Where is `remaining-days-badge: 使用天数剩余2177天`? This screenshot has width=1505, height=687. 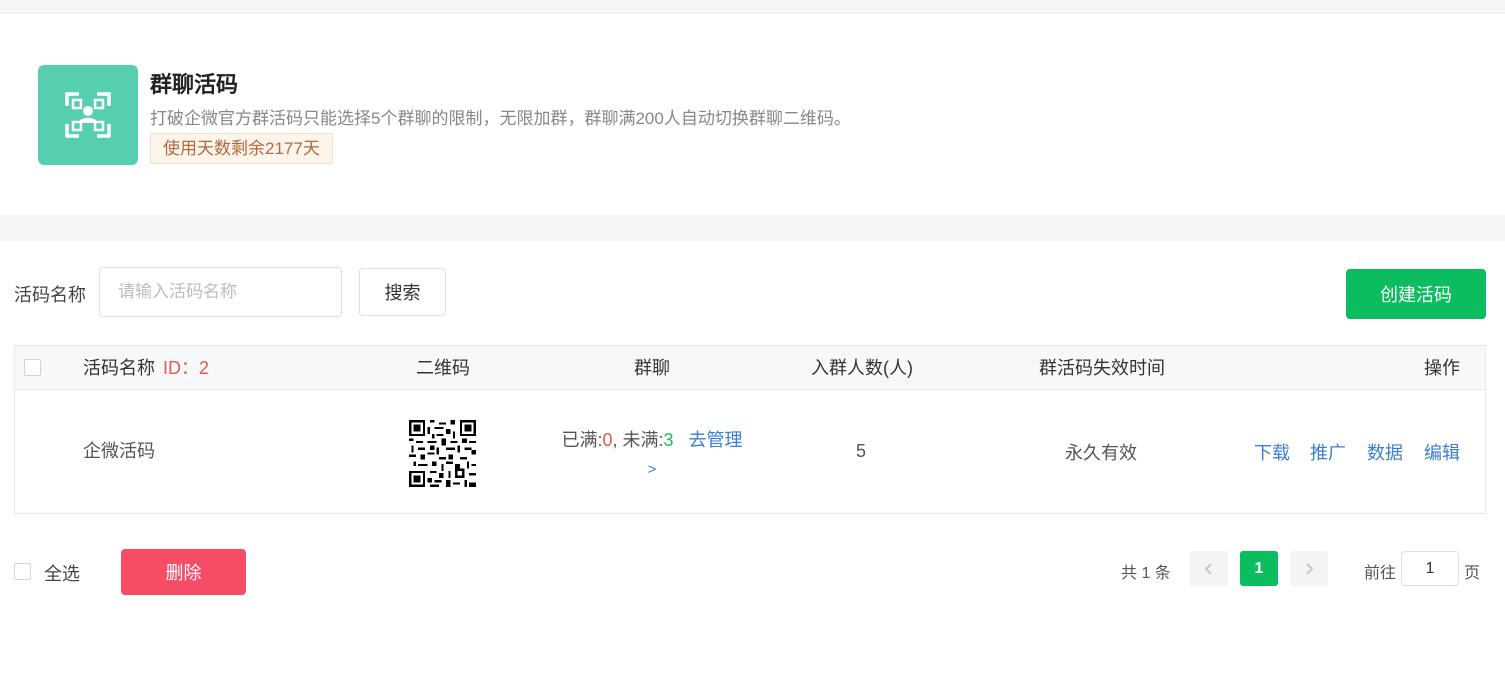
remaining-days-badge: 使用天数剩余2177天 is located at coordinates (241, 148).